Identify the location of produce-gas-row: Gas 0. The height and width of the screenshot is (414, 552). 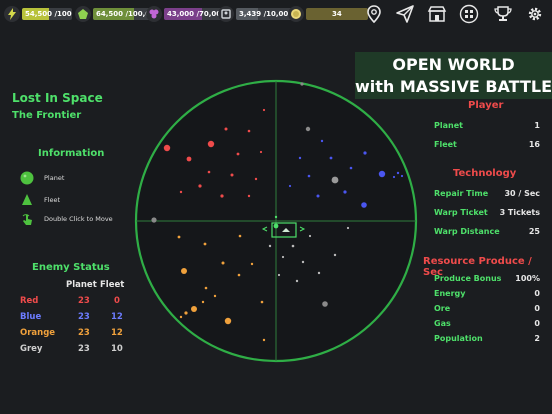
(487, 323).